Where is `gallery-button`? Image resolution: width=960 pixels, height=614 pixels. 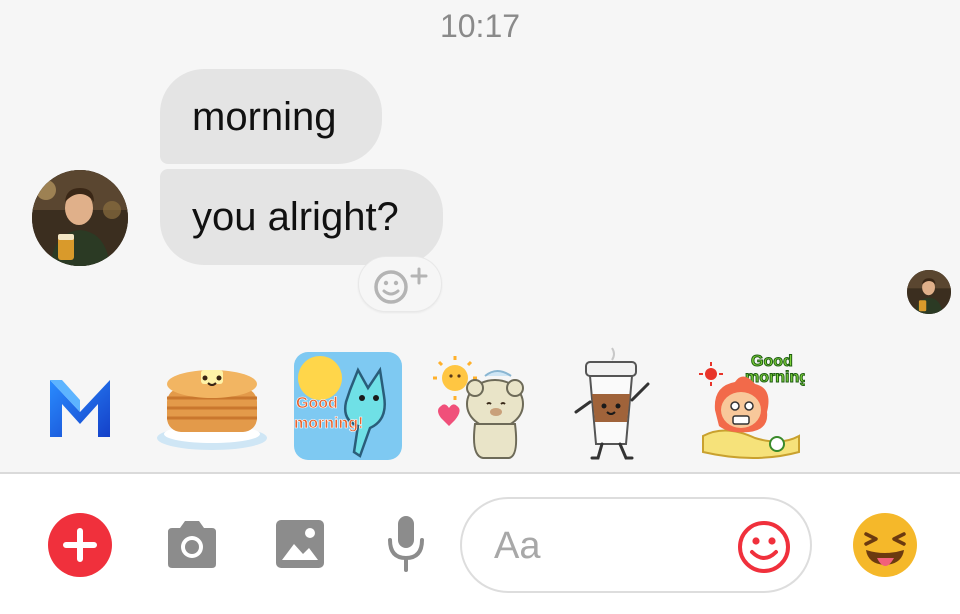
gallery-button is located at coordinates (300, 544).